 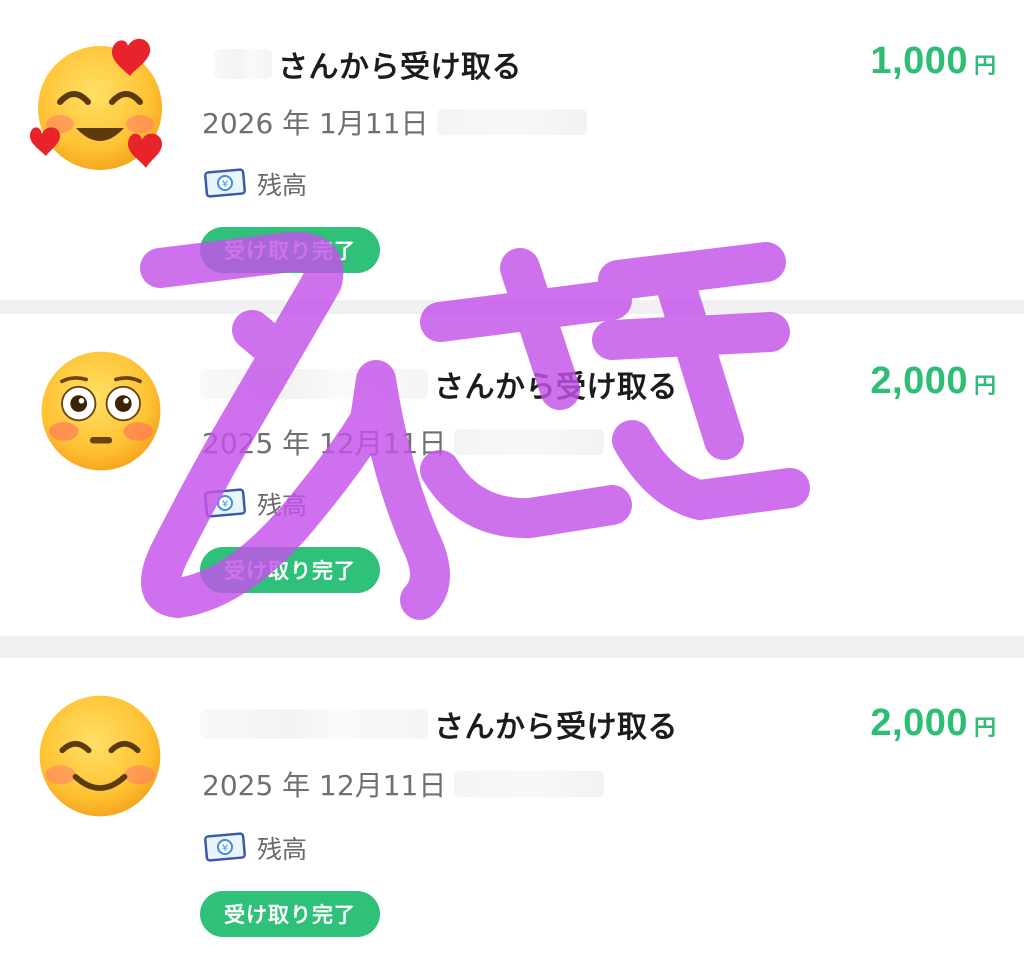 I want to click on avatar-smiling-face-with-hearts-emoji, so click(x=100, y=106).